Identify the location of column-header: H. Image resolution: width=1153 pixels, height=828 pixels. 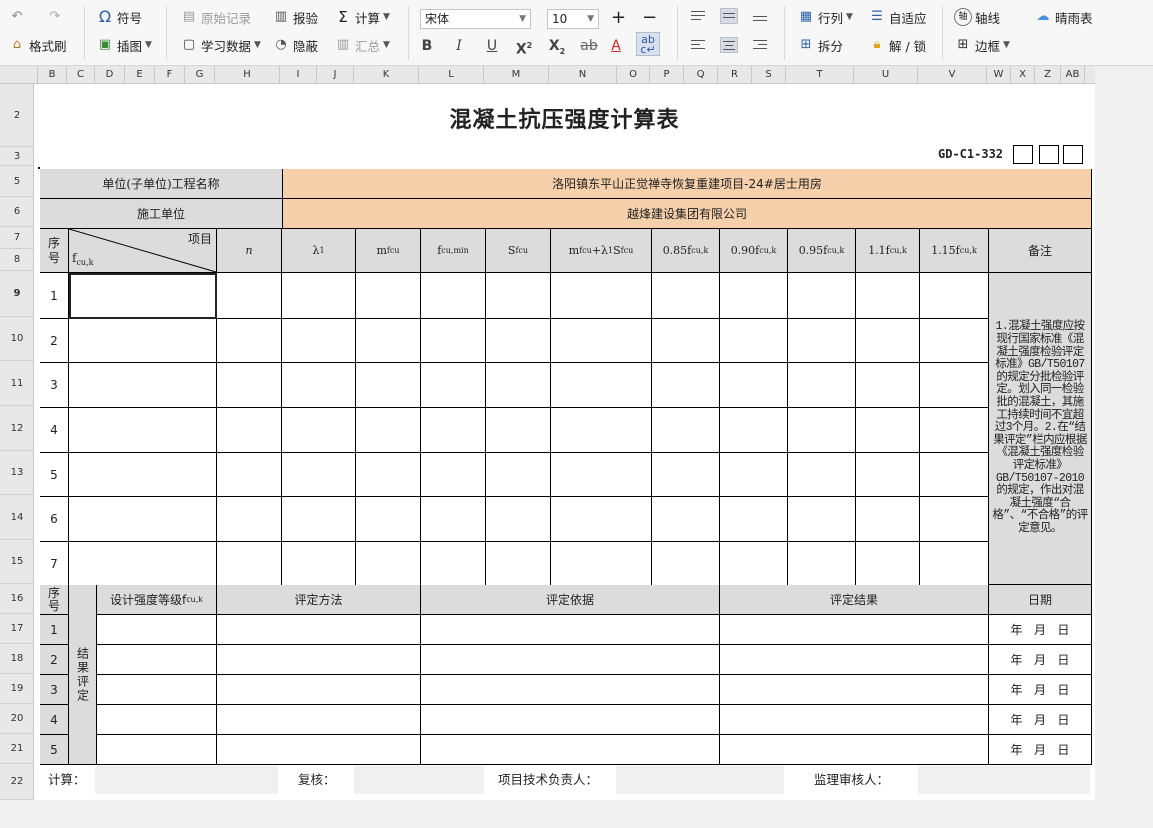
(247, 75).